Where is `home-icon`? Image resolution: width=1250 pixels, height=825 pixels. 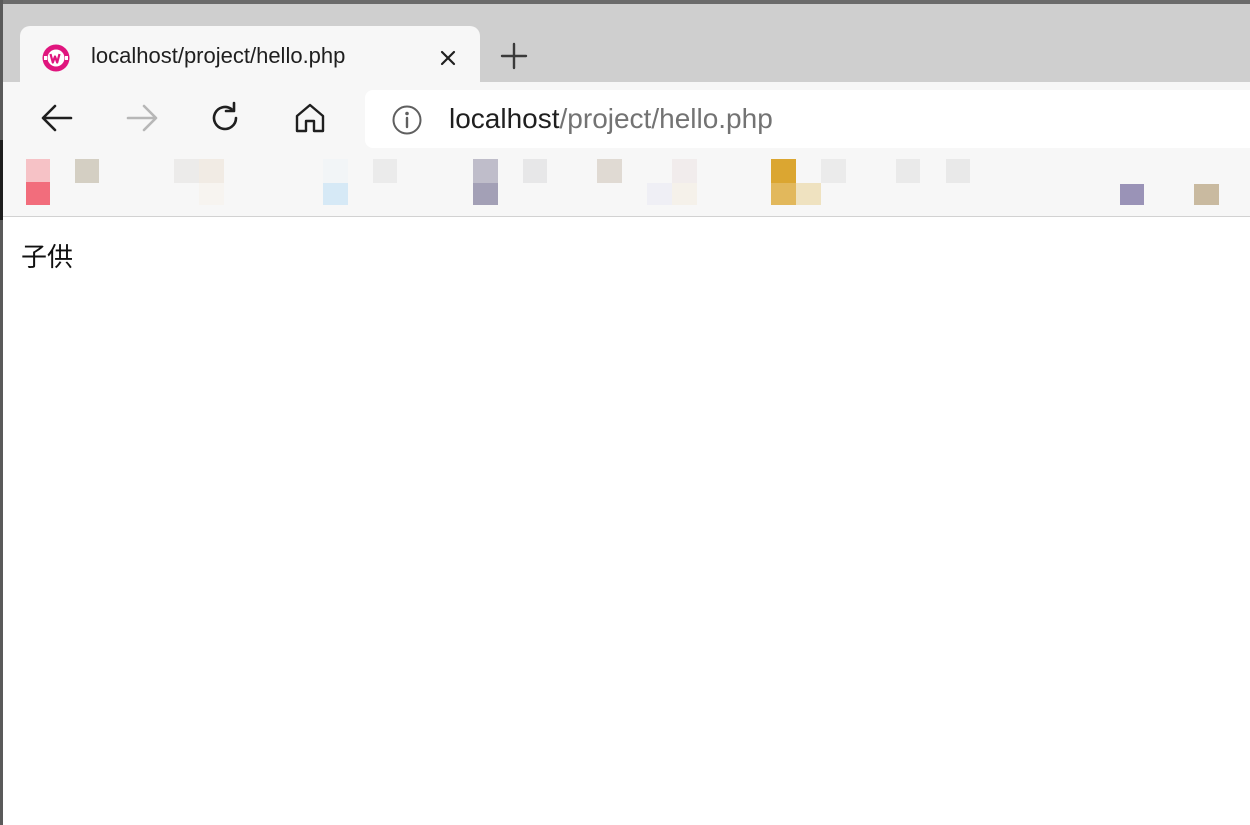
home-icon is located at coordinates (310, 118).